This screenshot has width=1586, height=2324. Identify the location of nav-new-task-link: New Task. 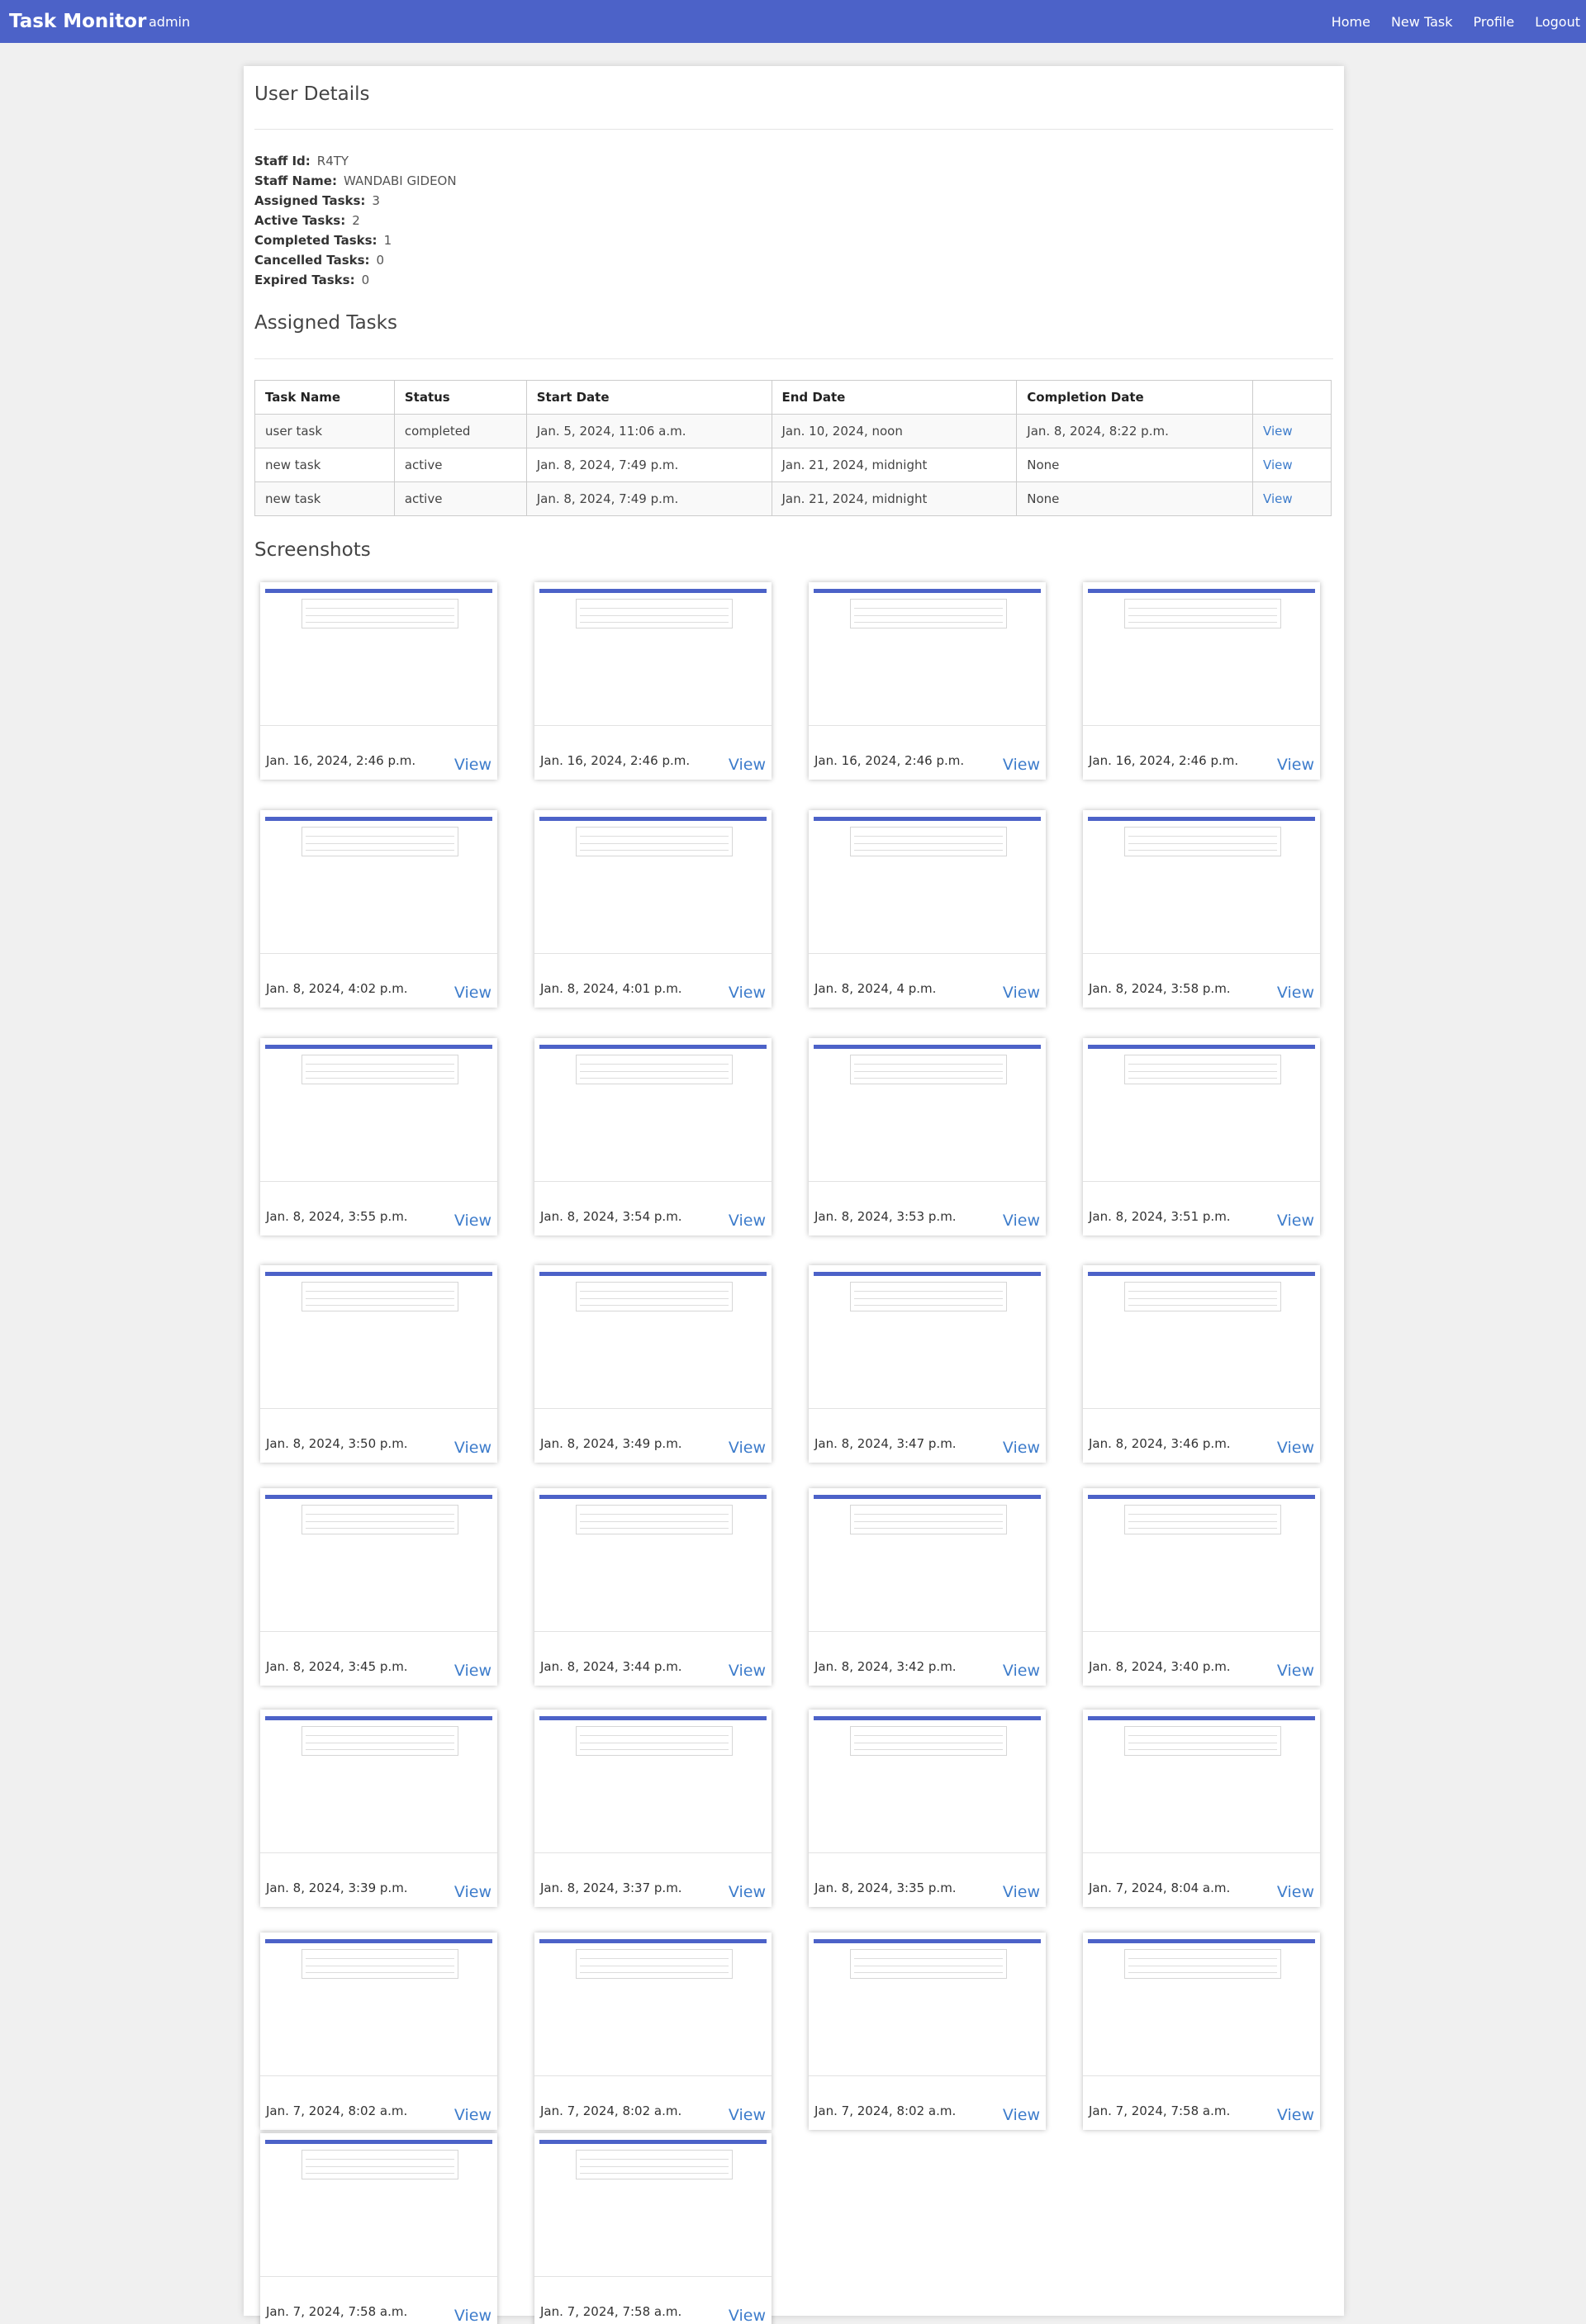
(1422, 22).